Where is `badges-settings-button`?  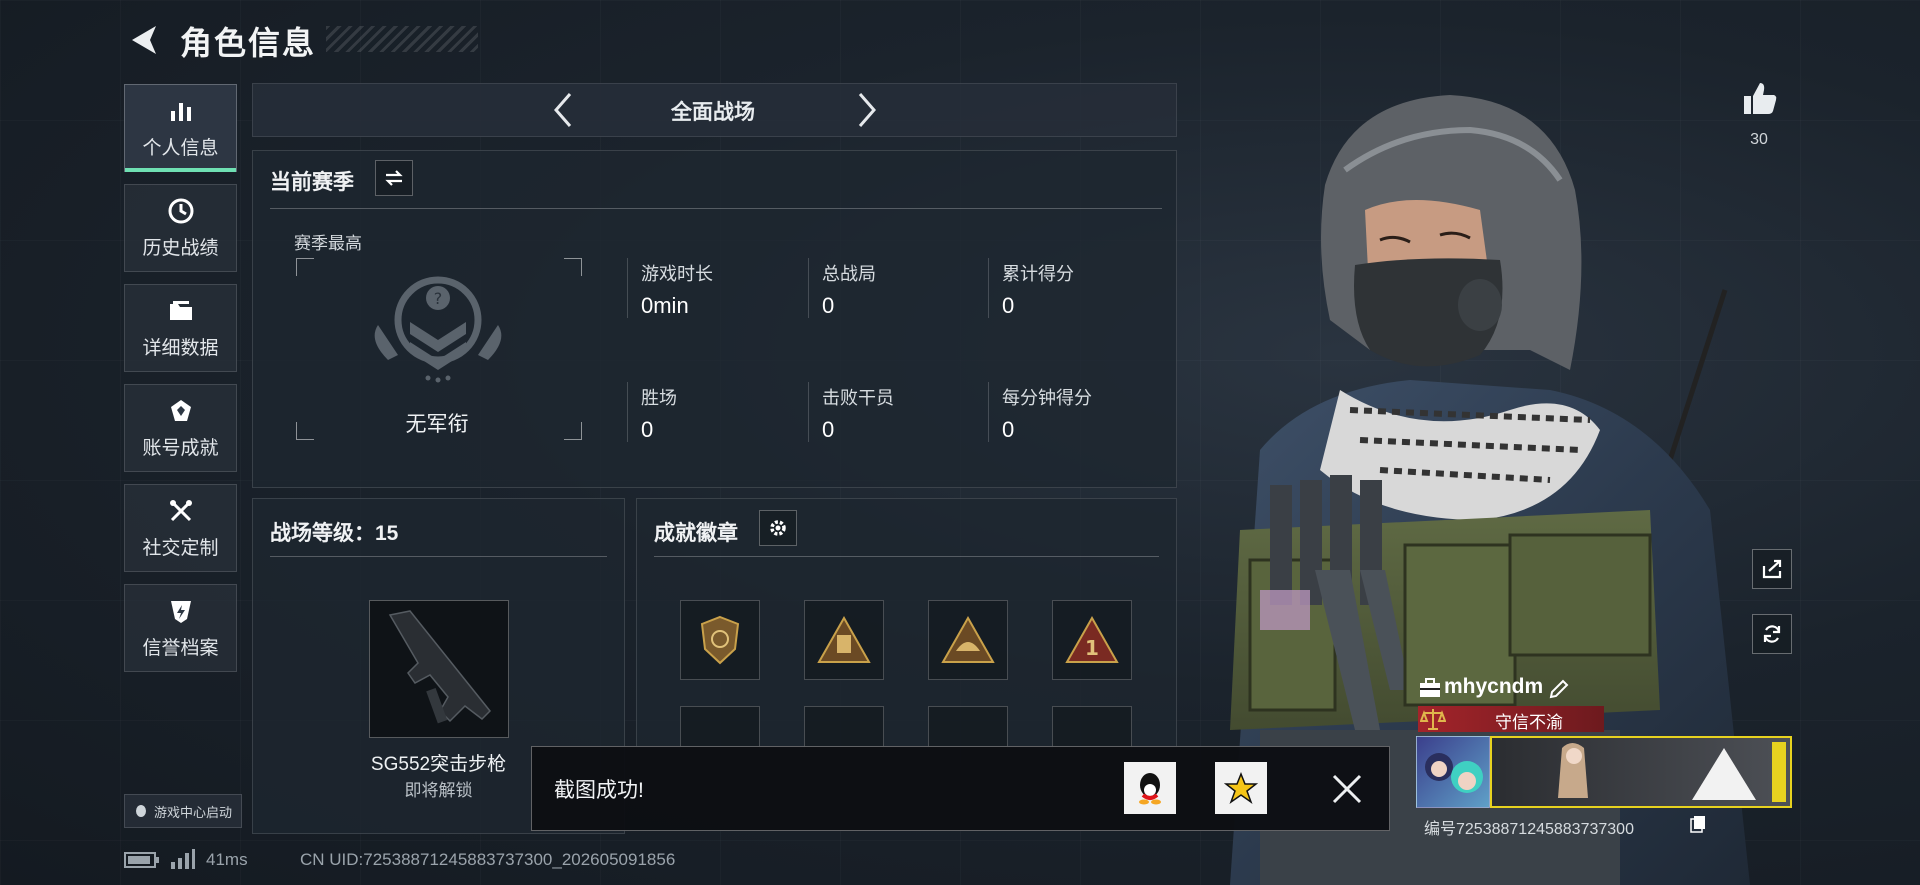 badges-settings-button is located at coordinates (778, 528).